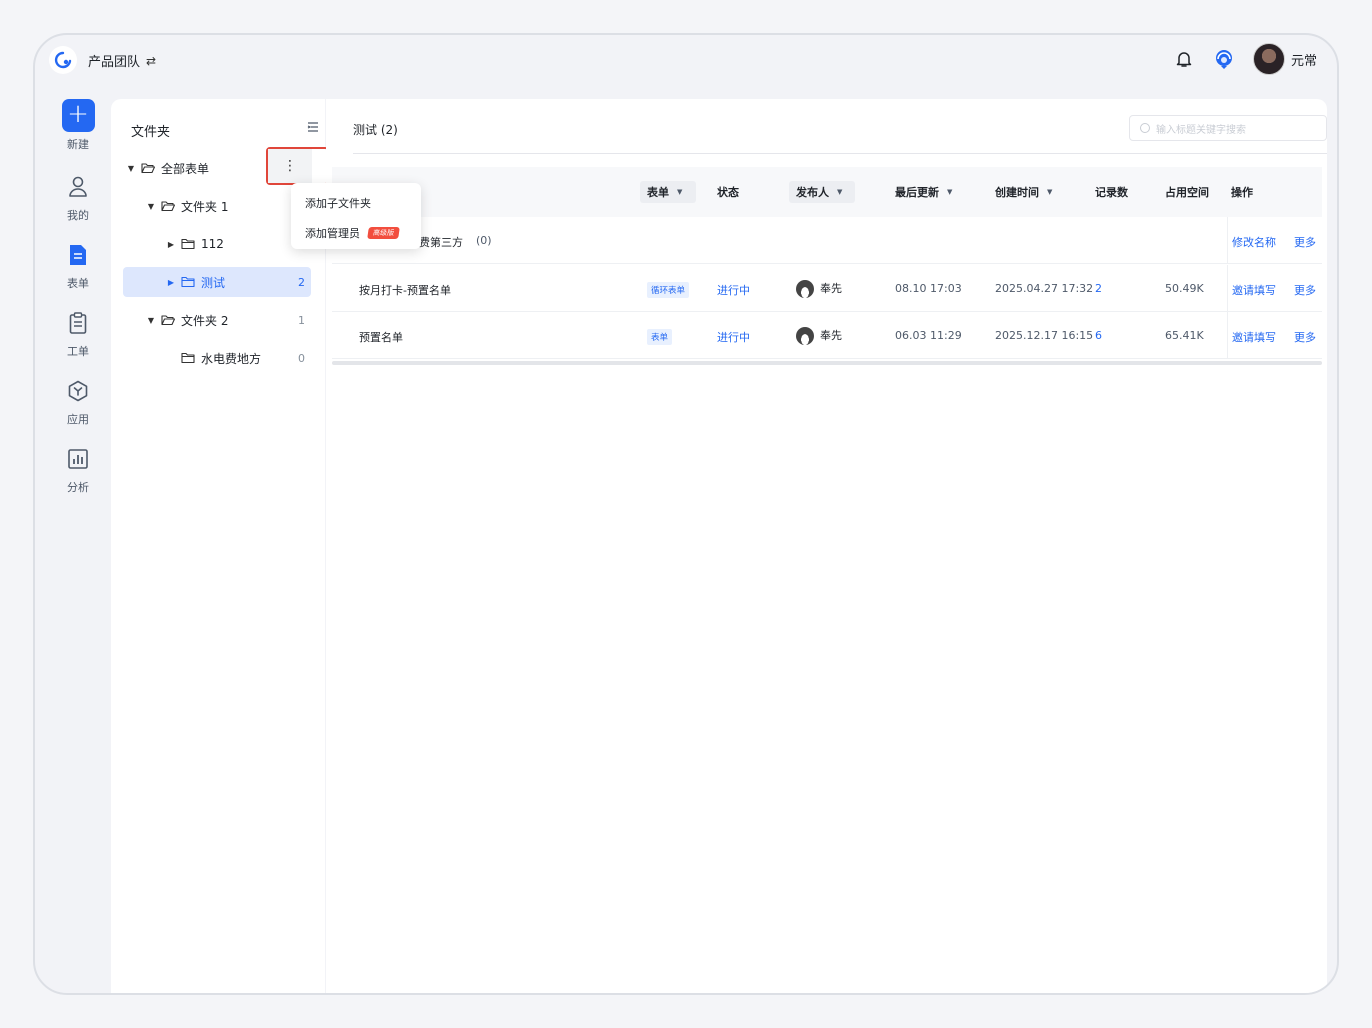 This screenshot has height=1028, width=1372. Describe the element at coordinates (78, 283) in the screenshot. I see `nav-label: 表单` at that location.